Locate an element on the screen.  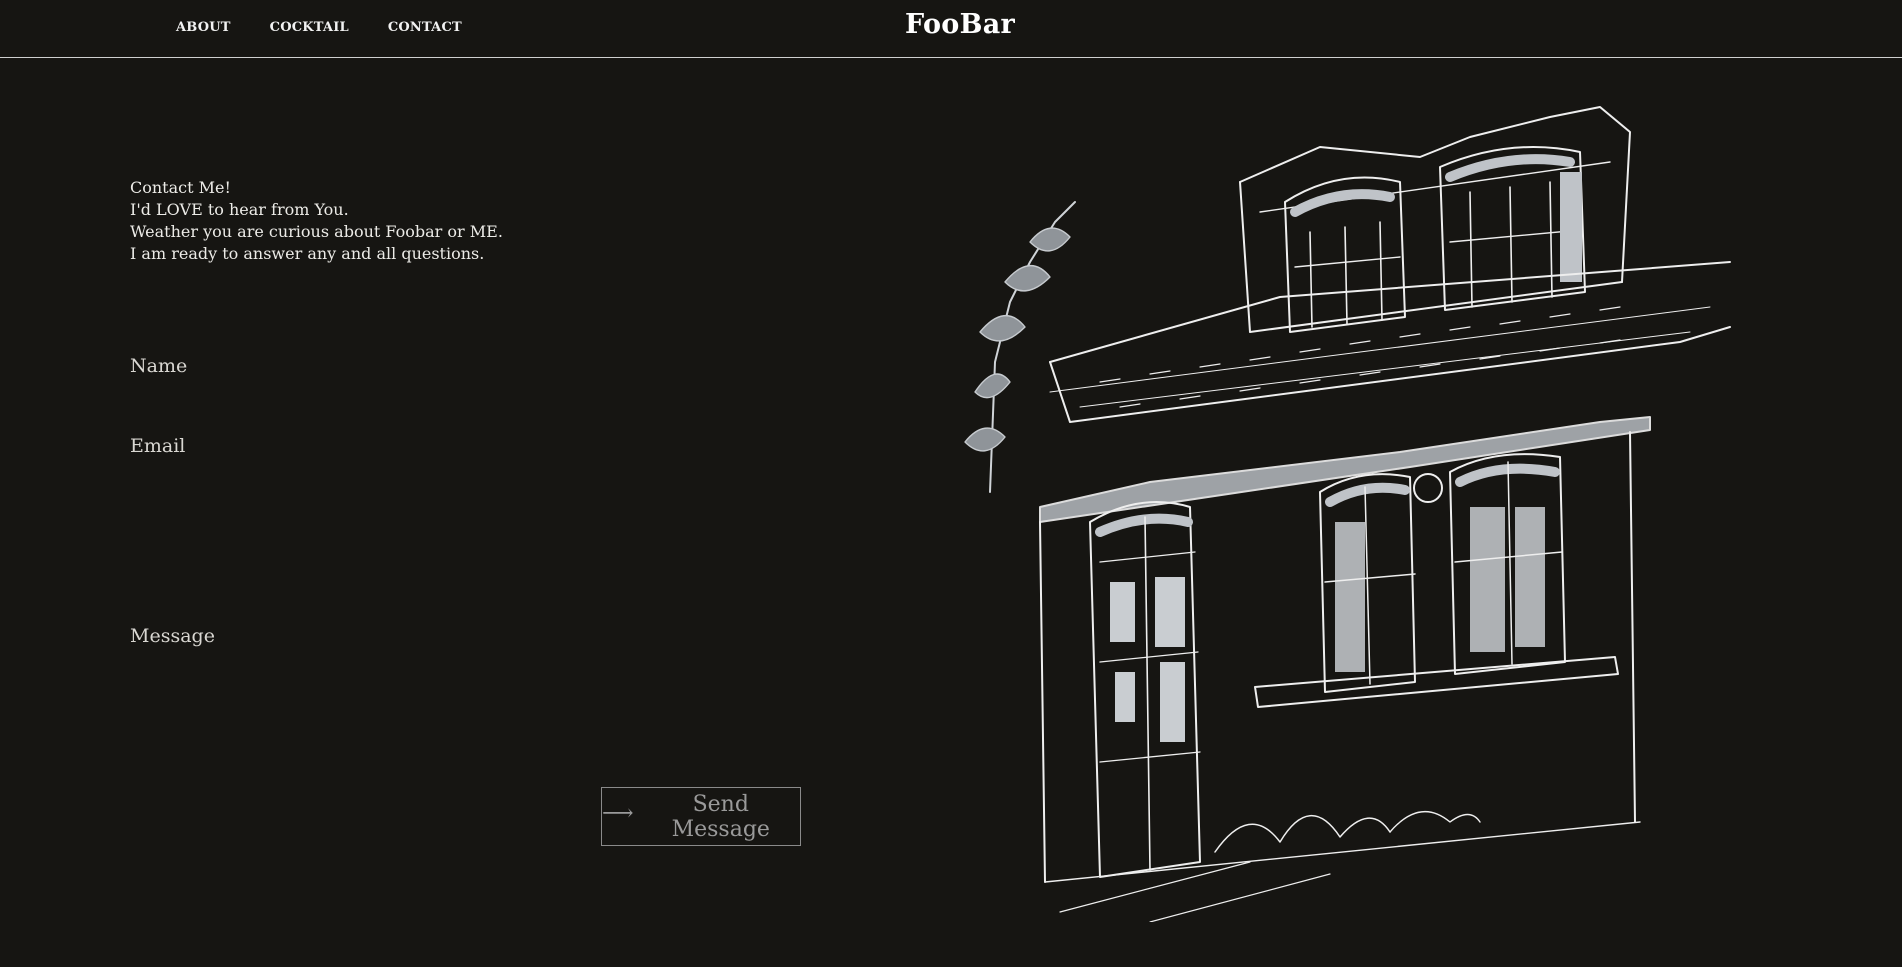
main-nav: ABOUT COCKTAIL CONTACT is located at coordinates (338, 27).